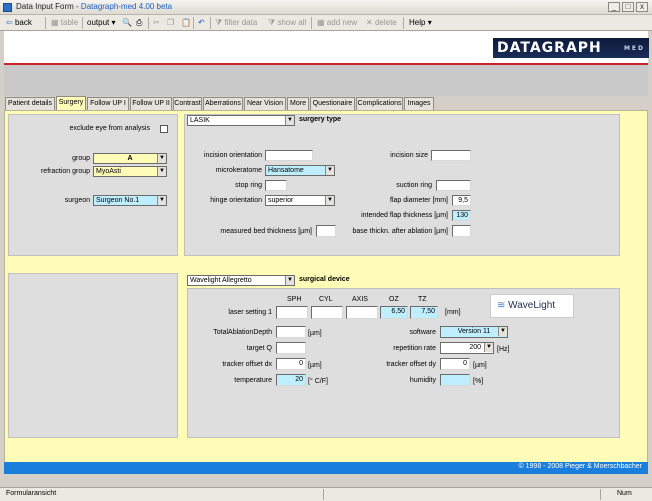  What do you see at coordinates (642, 7) in the screenshot?
I see `close-button: x` at bounding box center [642, 7].